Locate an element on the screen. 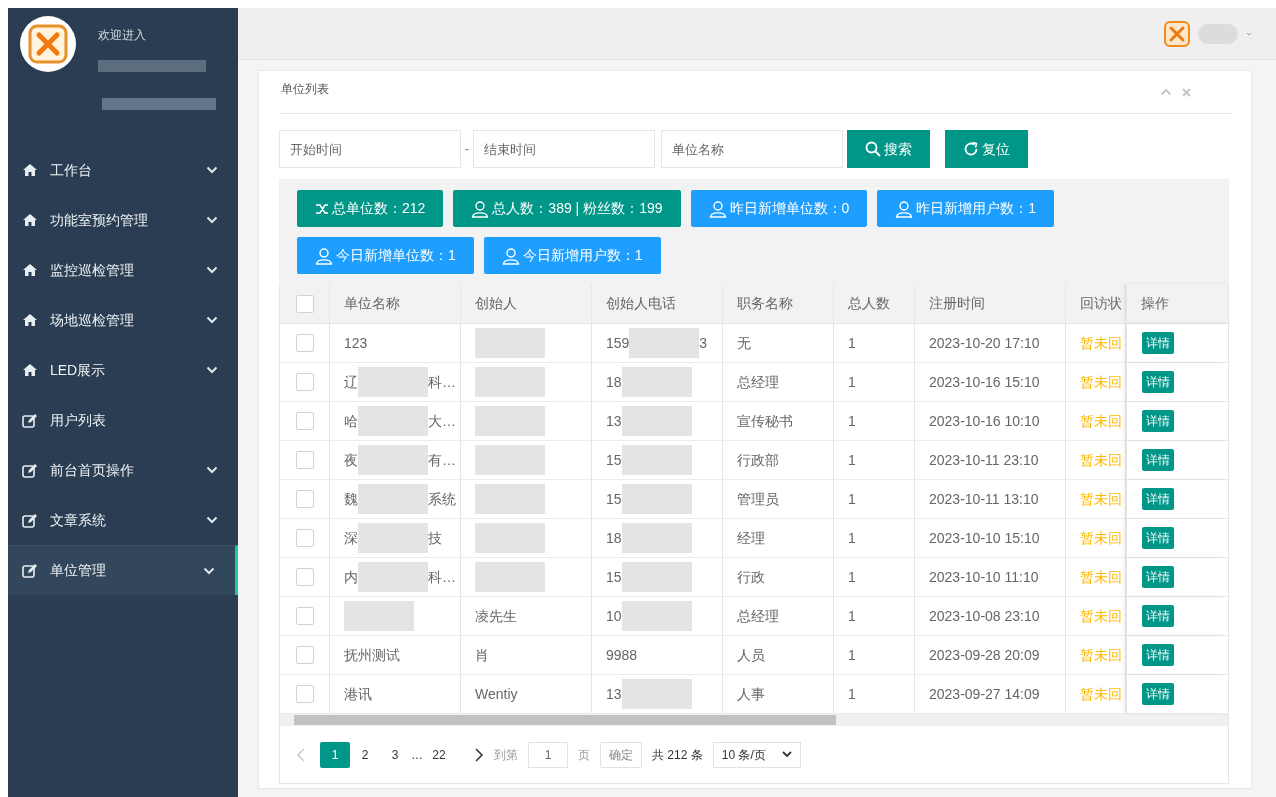 The height and width of the screenshot is (797, 1276). column-header: 创始人电话 is located at coordinates (657, 303).